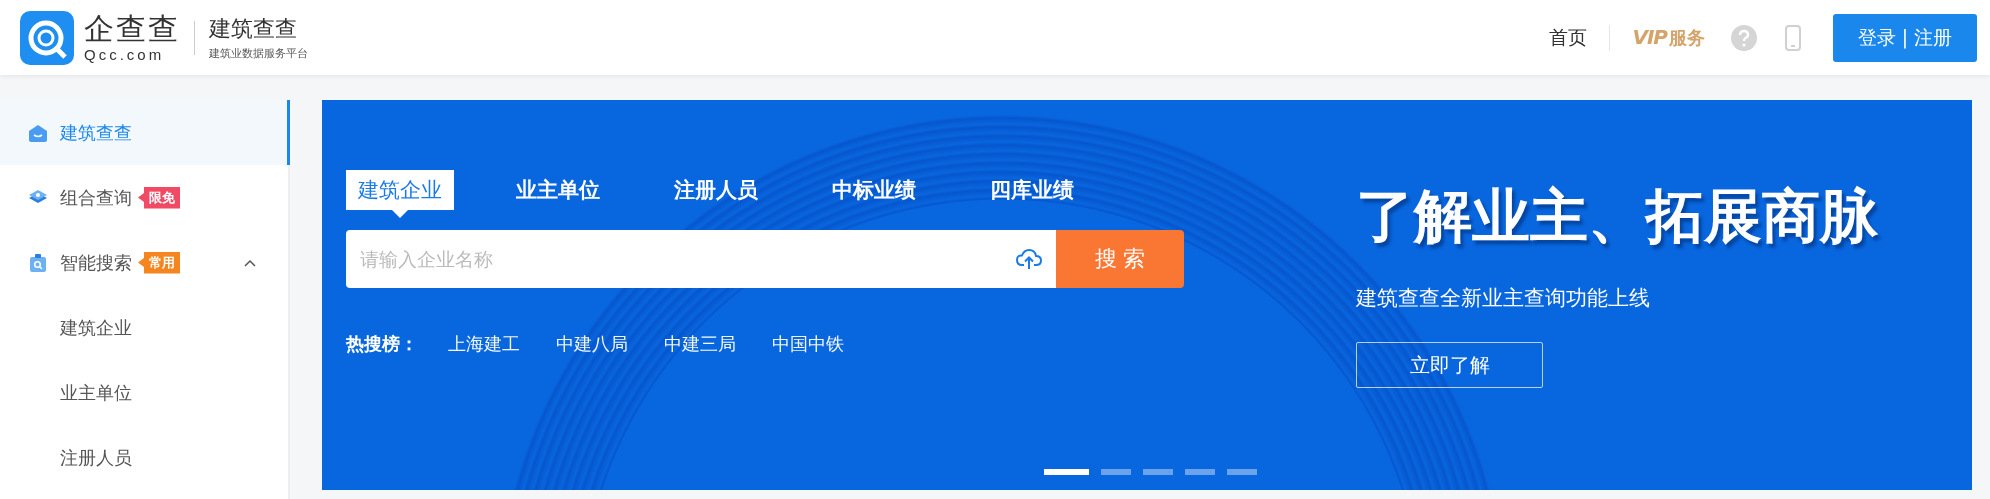  Describe the element at coordinates (132, 29) in the screenshot. I see `logo-text: 企查查` at that location.